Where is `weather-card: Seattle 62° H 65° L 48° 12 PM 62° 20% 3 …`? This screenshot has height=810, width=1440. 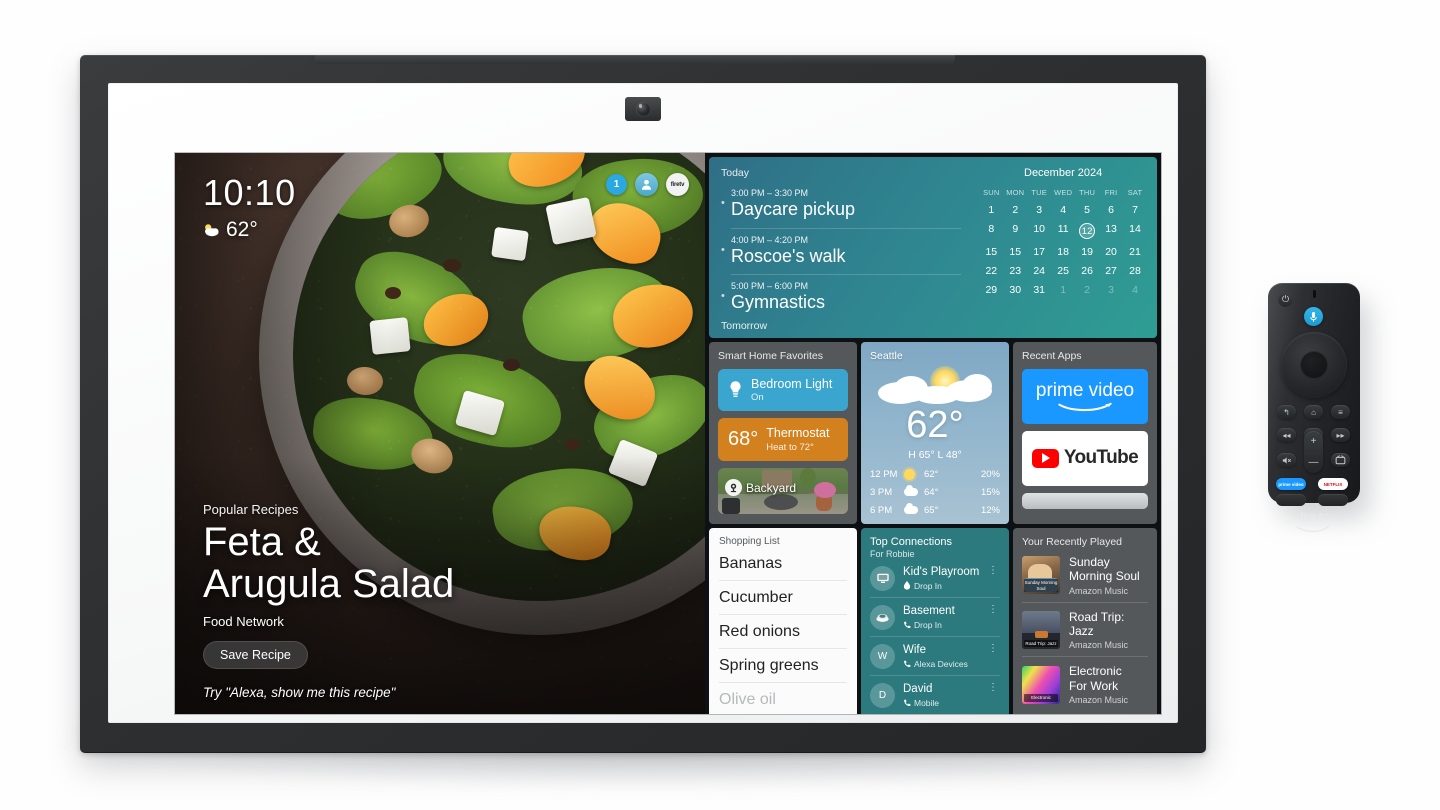
weather-card: Seattle 62° H 65° L 48° 12 PM 62° 20% 3 … is located at coordinates (935, 432).